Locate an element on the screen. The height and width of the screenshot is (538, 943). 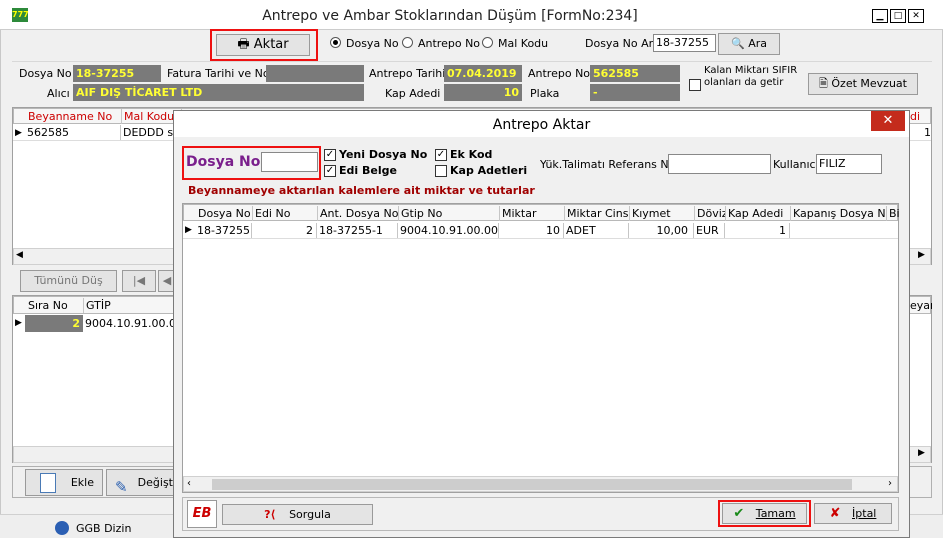
edi-belge-label: Edi Belge is located at coordinates (368, 170).